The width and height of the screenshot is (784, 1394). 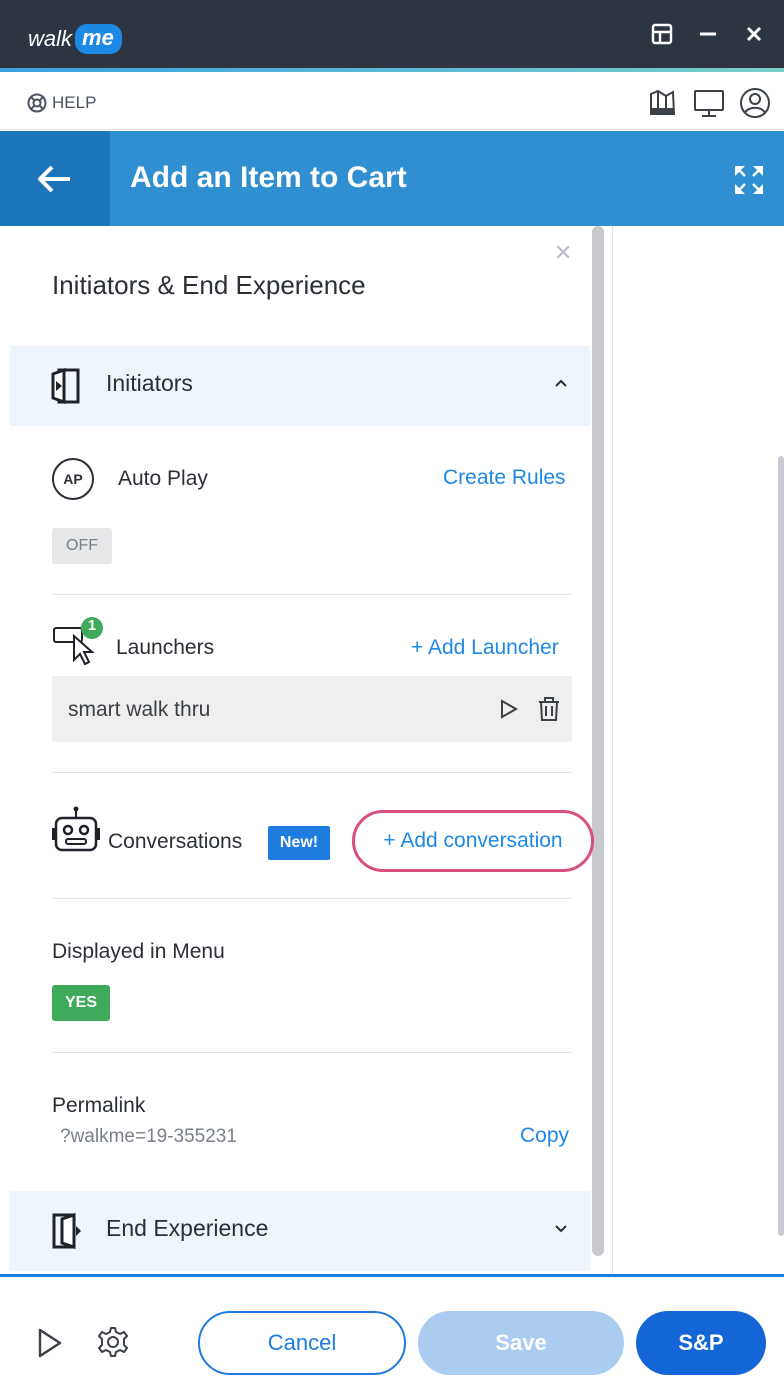 I want to click on add-conversation-link: + Add conversation, so click(x=473, y=841).